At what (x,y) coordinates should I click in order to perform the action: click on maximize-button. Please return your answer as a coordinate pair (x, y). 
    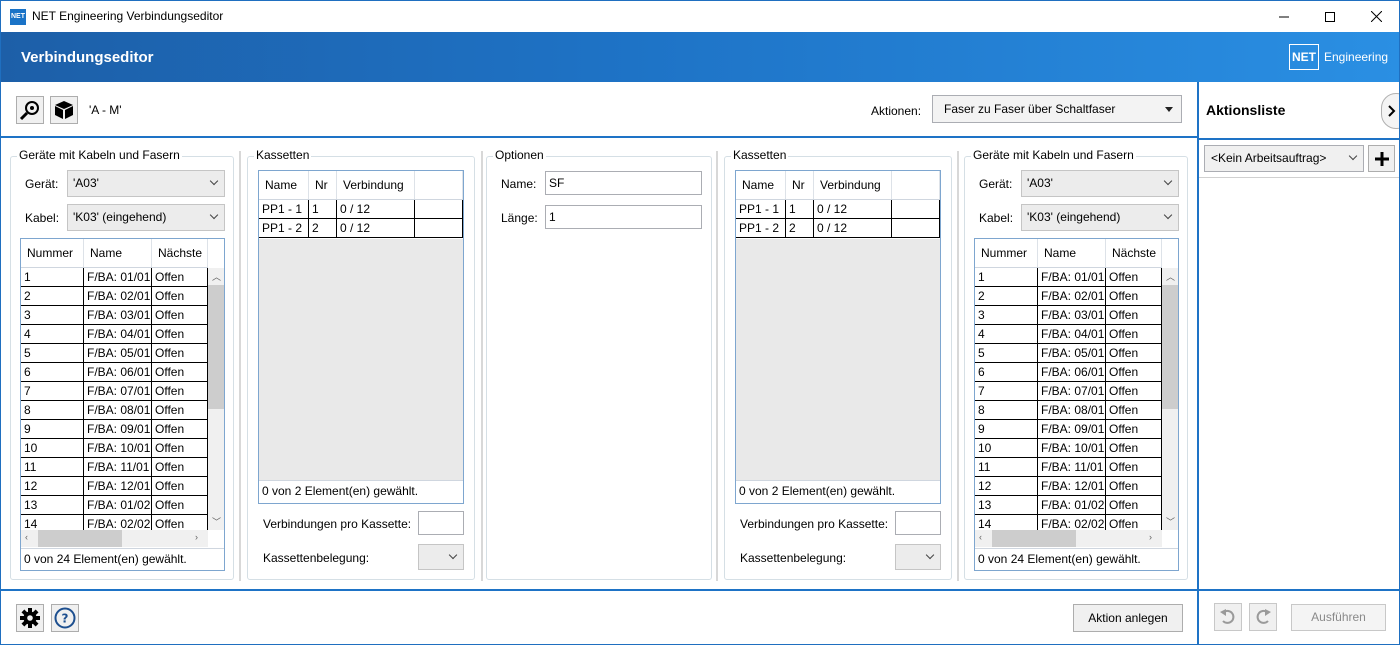
    Looking at the image, I should click on (1330, 16).